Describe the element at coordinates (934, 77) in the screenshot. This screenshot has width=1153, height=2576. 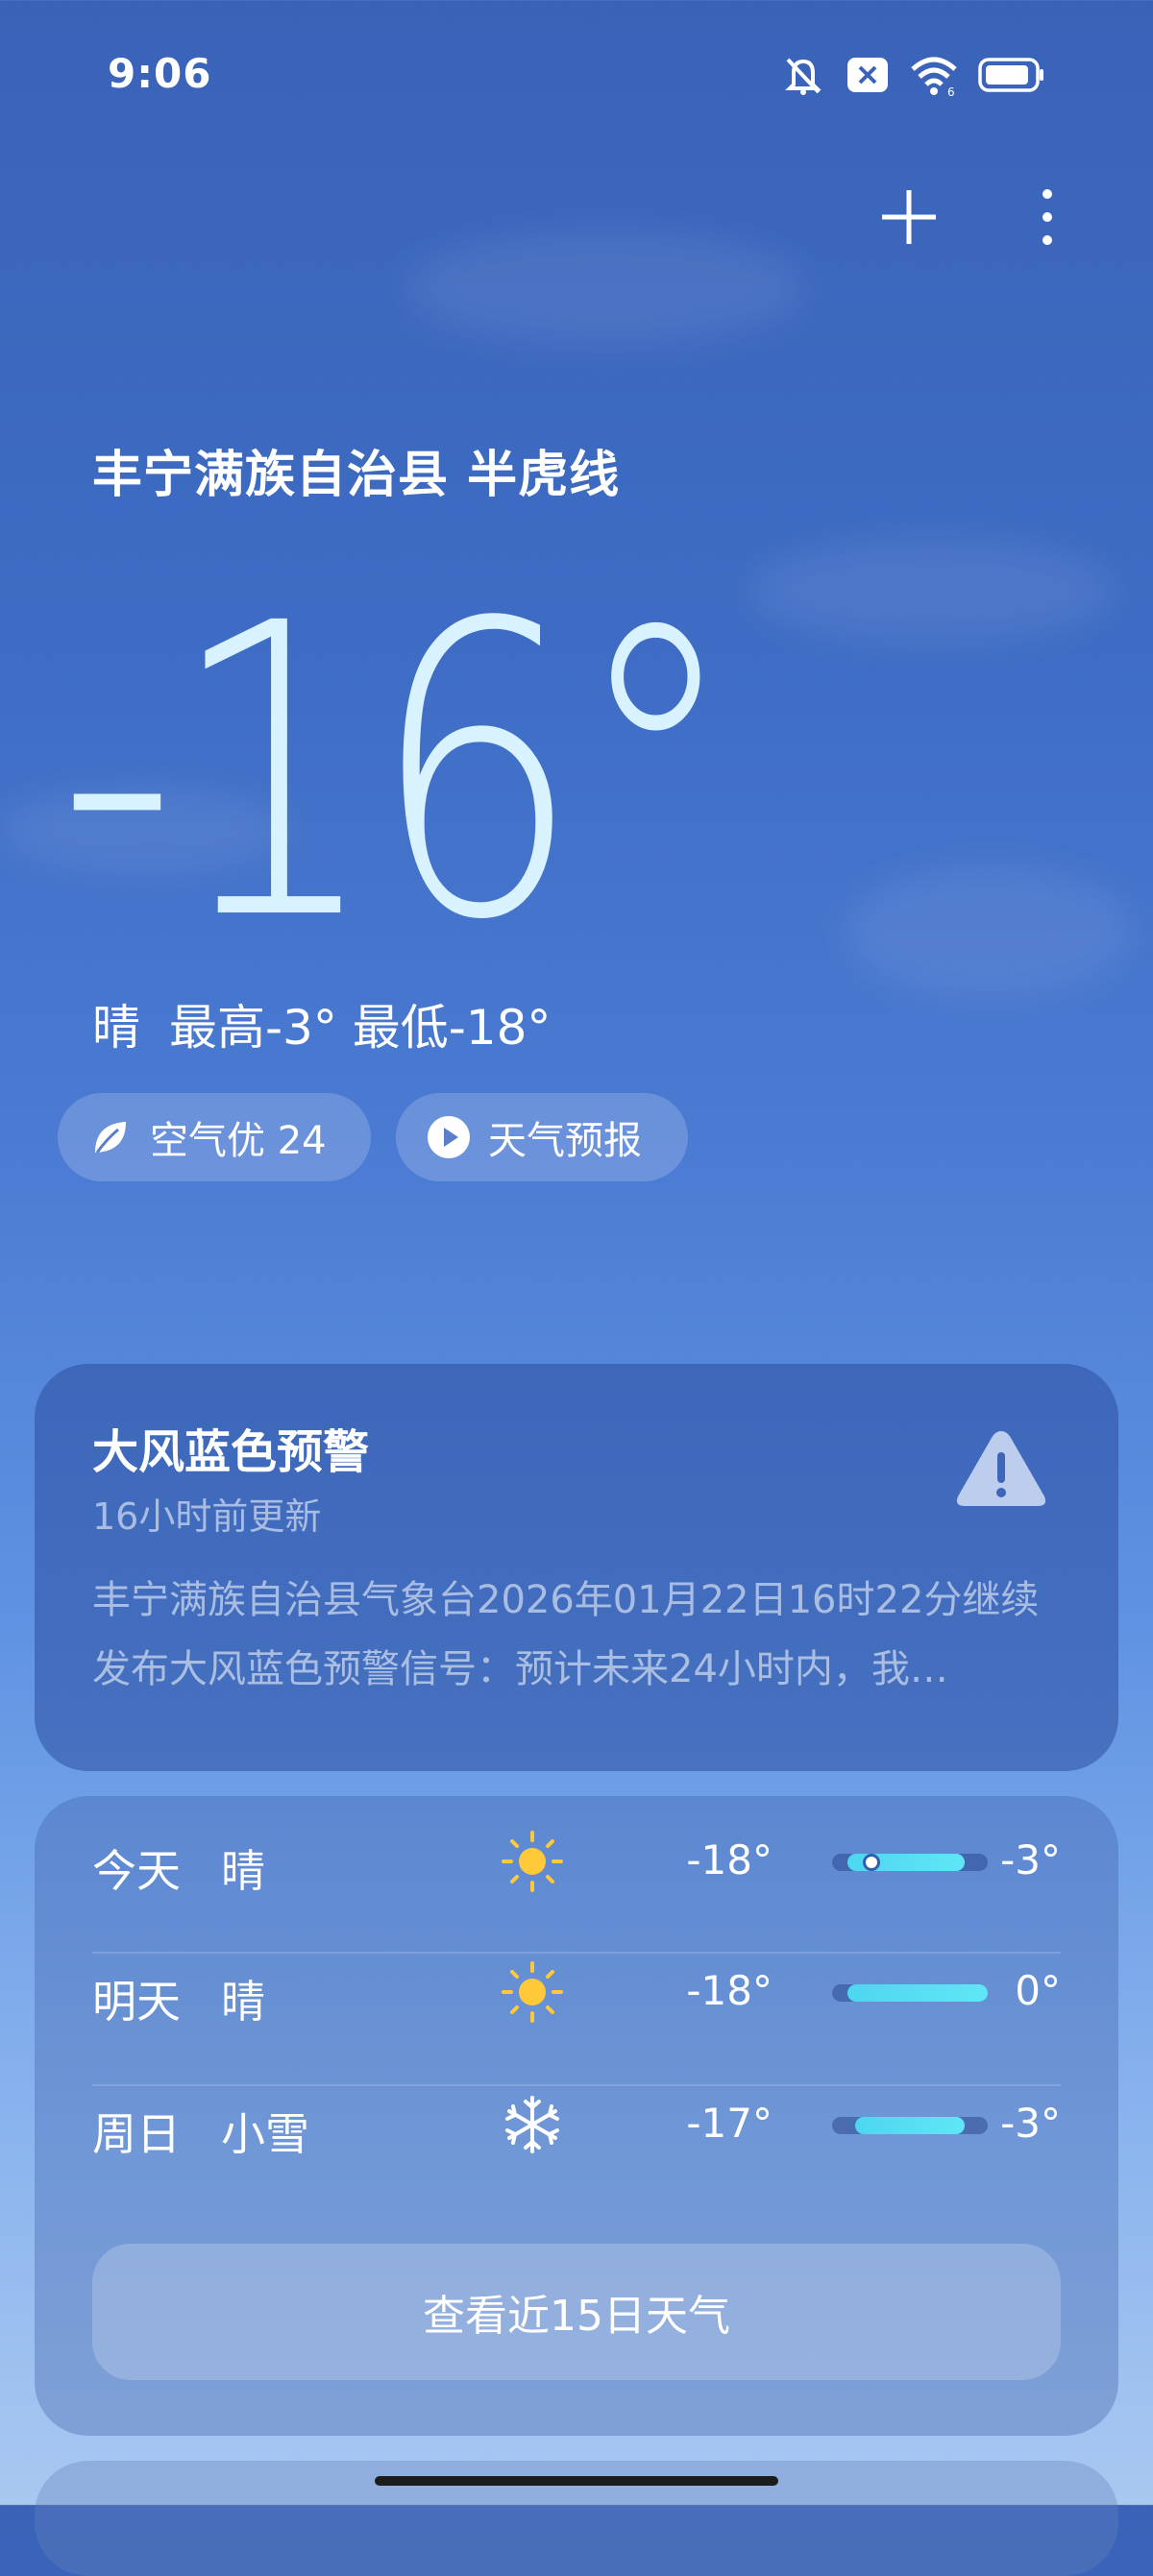
I see `wifi-6-icon: 6` at that location.